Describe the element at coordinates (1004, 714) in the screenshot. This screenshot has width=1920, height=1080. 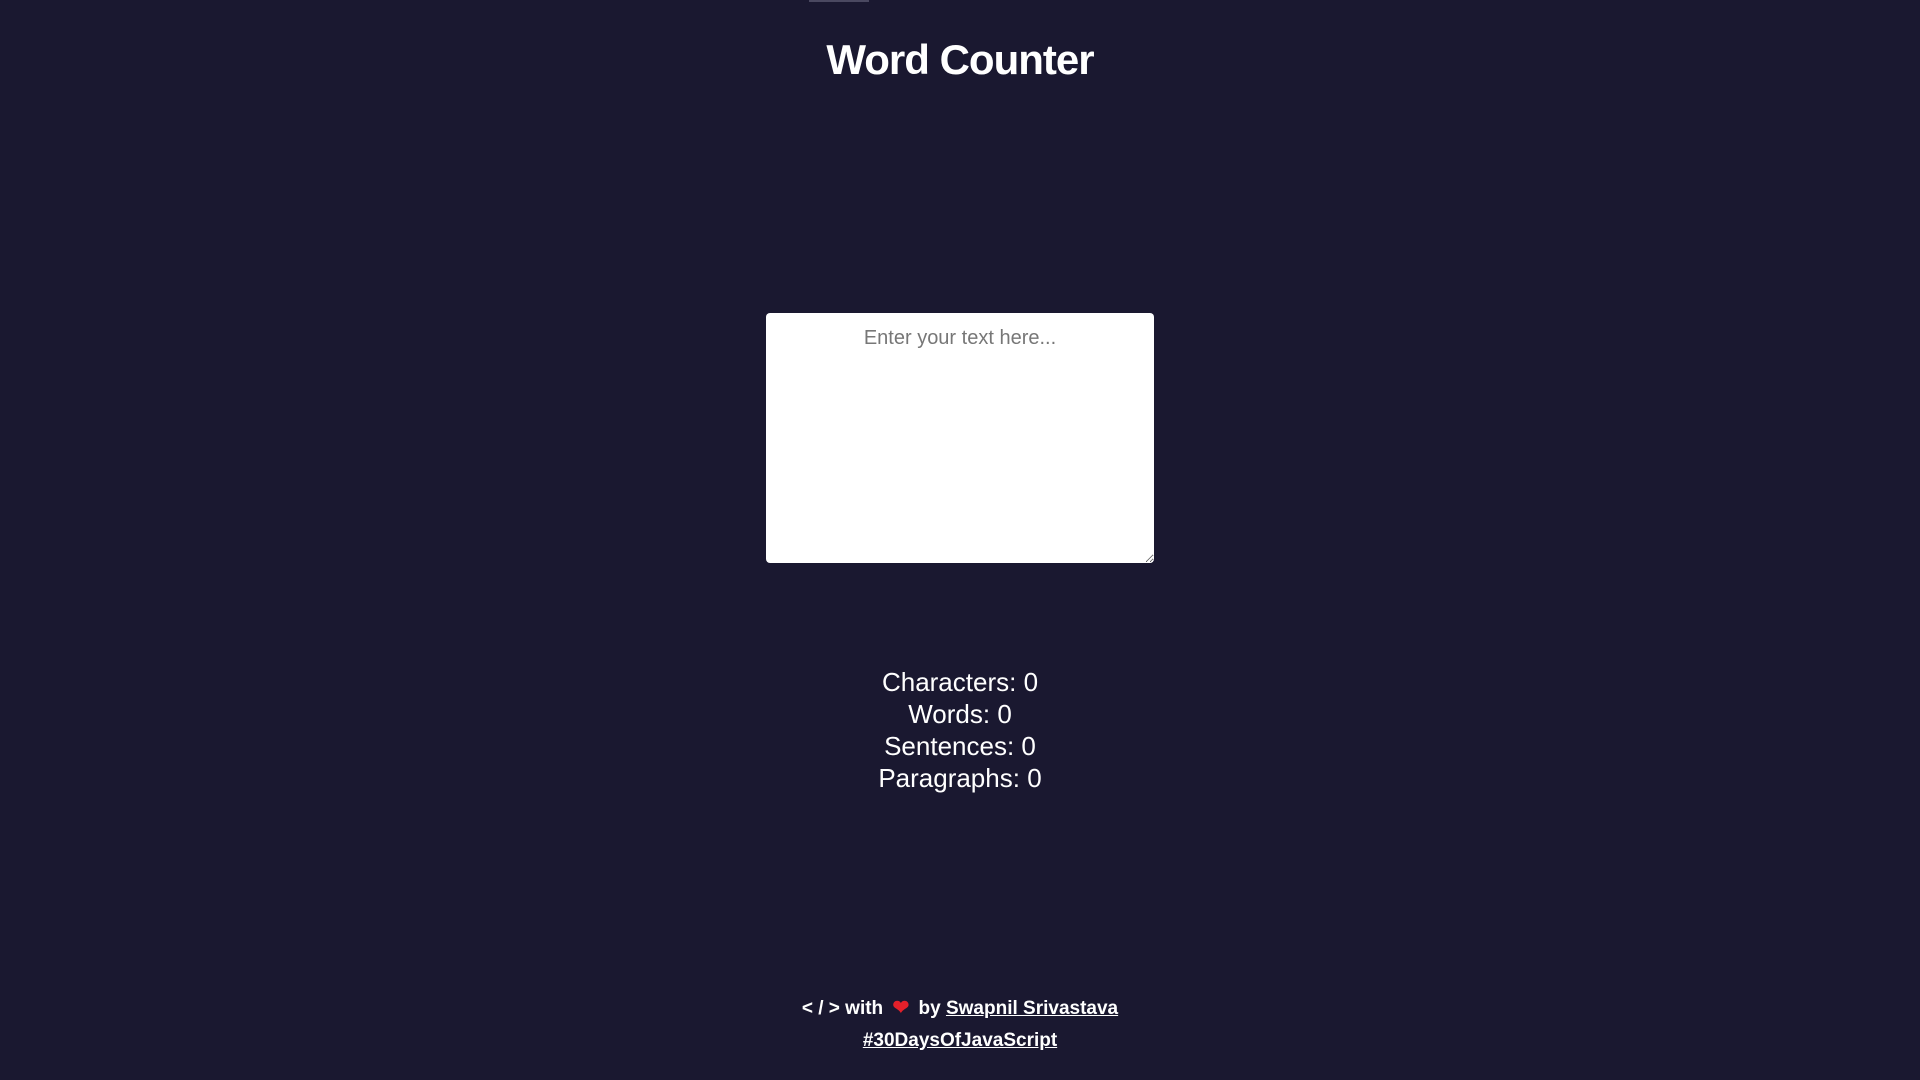
I see `words-count: 0` at that location.